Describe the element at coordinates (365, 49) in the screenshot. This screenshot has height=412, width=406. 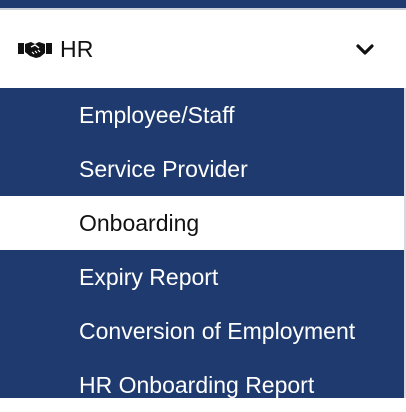
I see `chevron-down-icon` at that location.